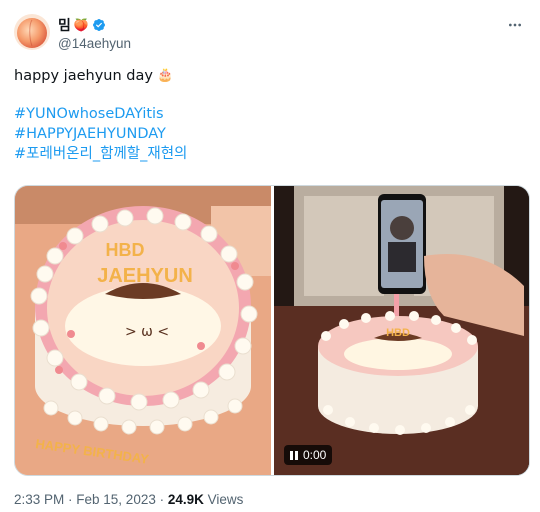  I want to click on tweet-time: 2:33 PM, so click(39, 499).